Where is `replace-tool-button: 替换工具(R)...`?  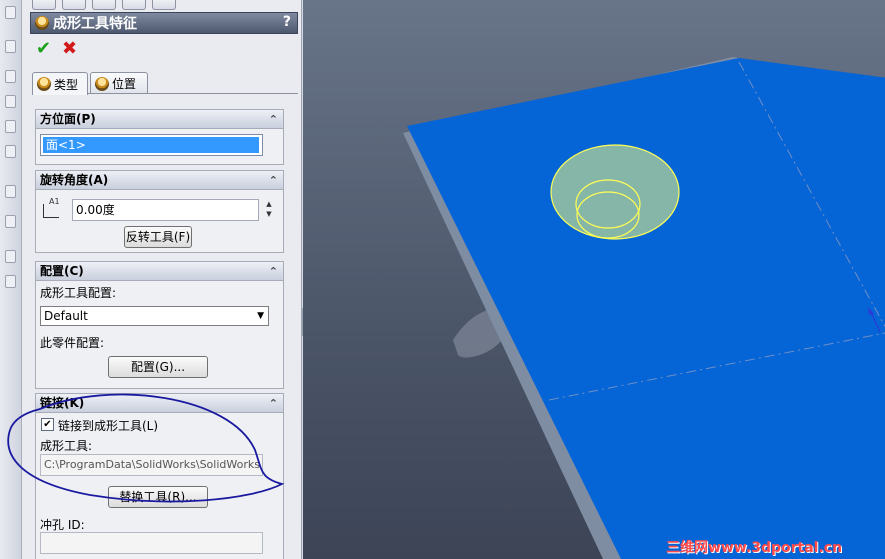 replace-tool-button: 替换工具(R)... is located at coordinates (158, 497).